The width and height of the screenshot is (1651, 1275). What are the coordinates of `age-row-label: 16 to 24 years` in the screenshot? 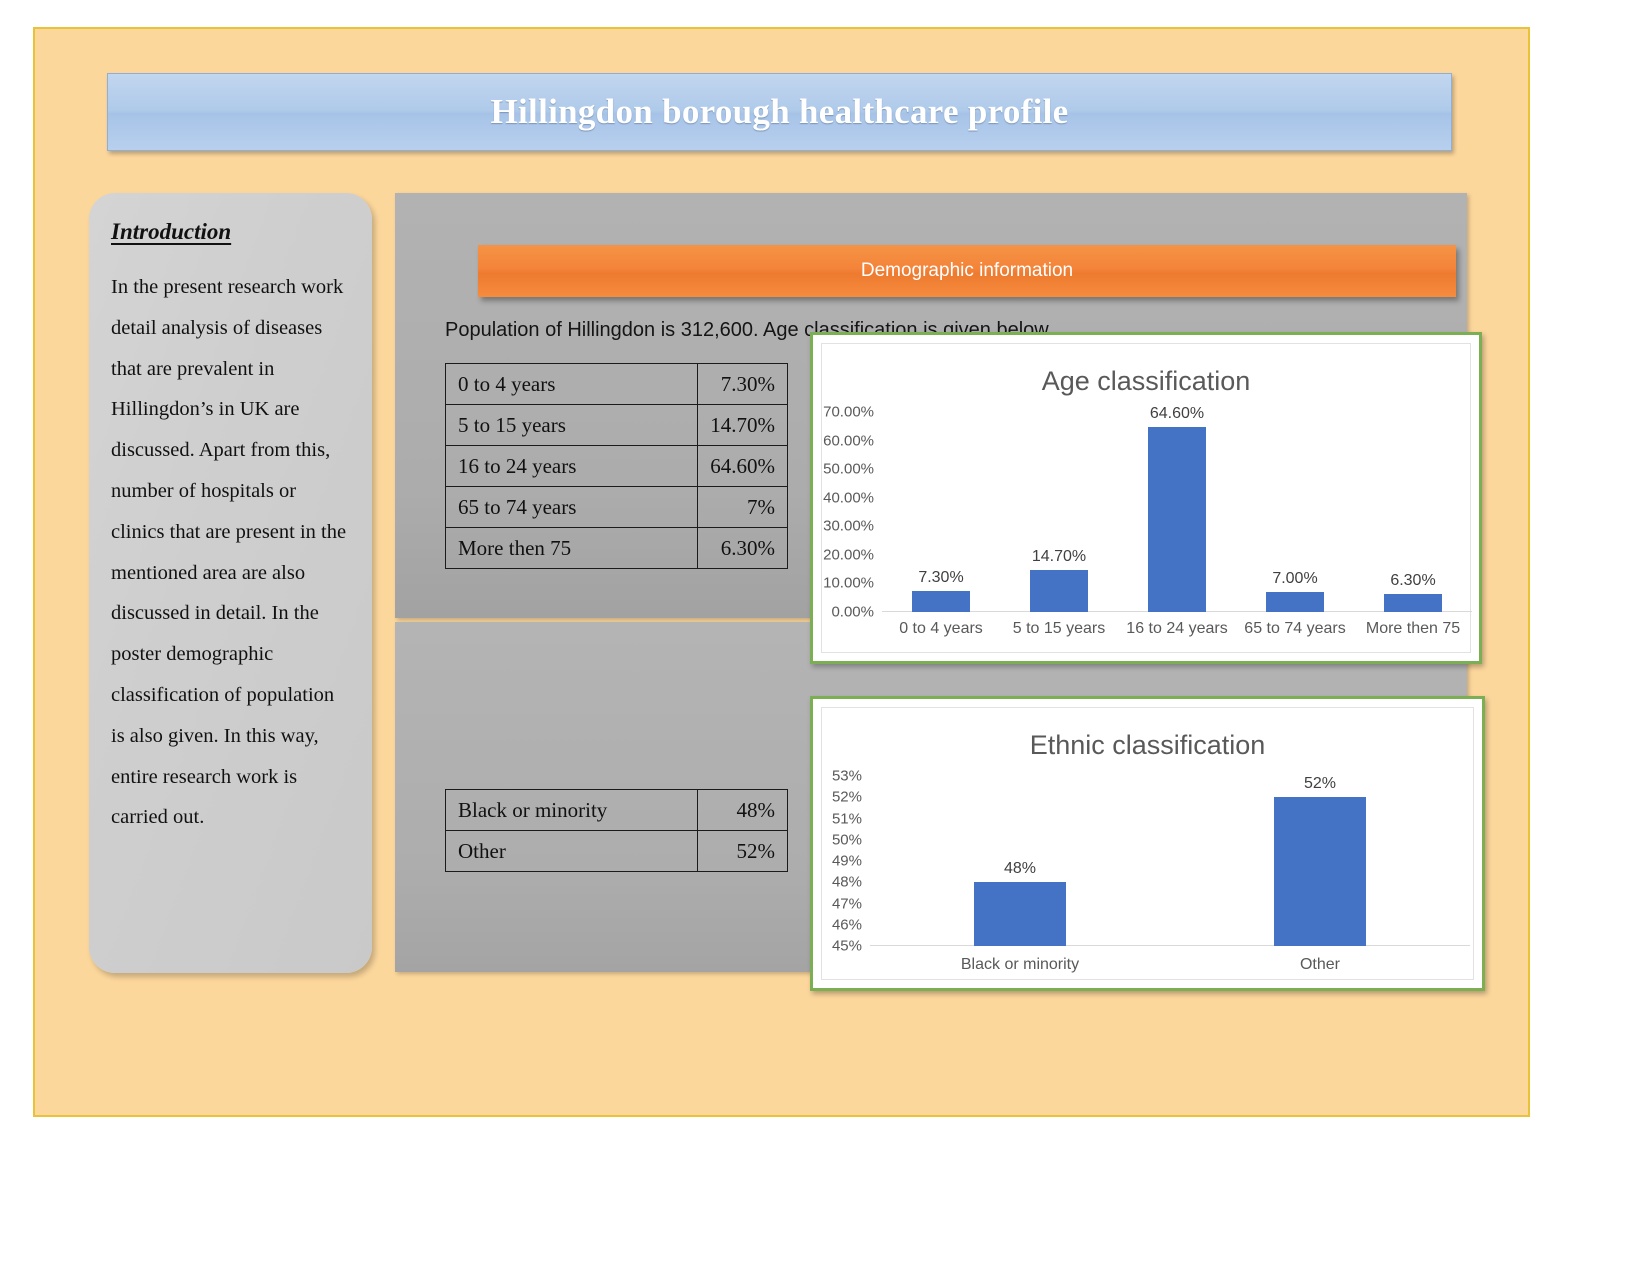 It's located at (571, 466).